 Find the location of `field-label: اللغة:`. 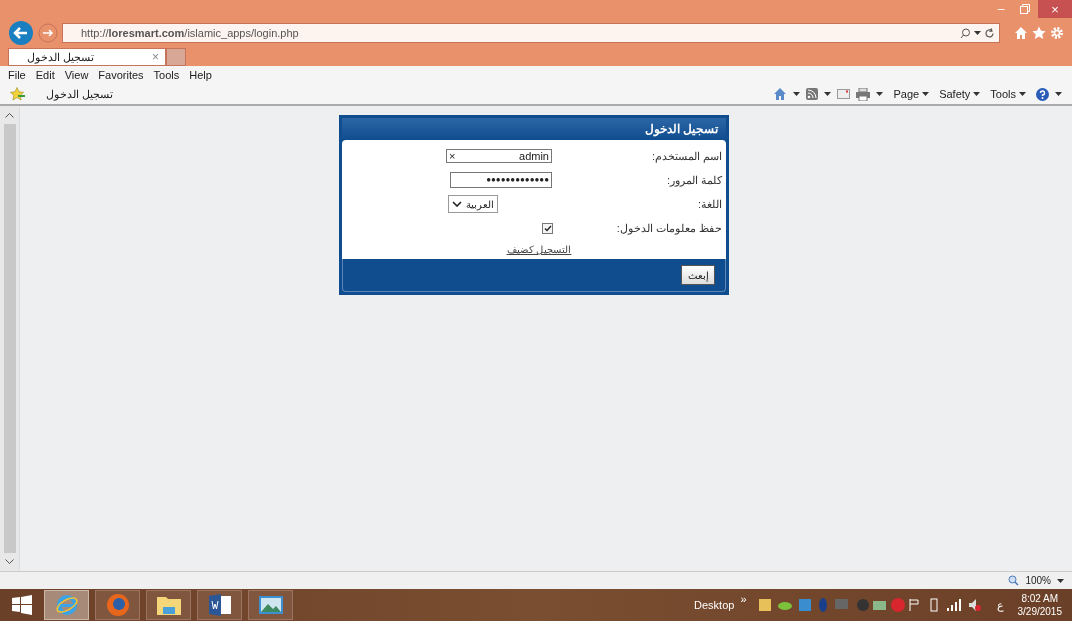

field-label: اللغة: is located at coordinates (709, 204).